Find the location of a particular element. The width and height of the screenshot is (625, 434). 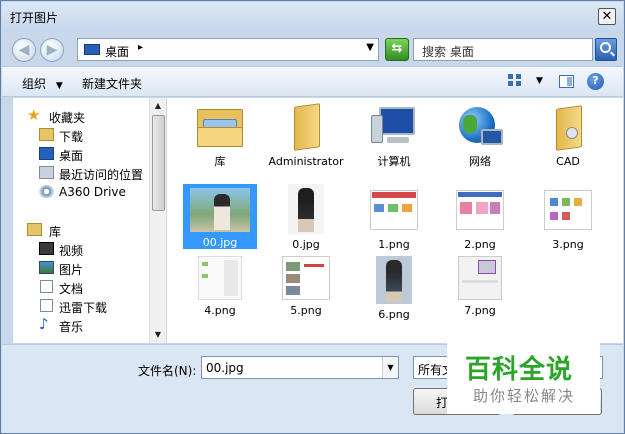

refresh-button: ⇆ is located at coordinates (397, 49).